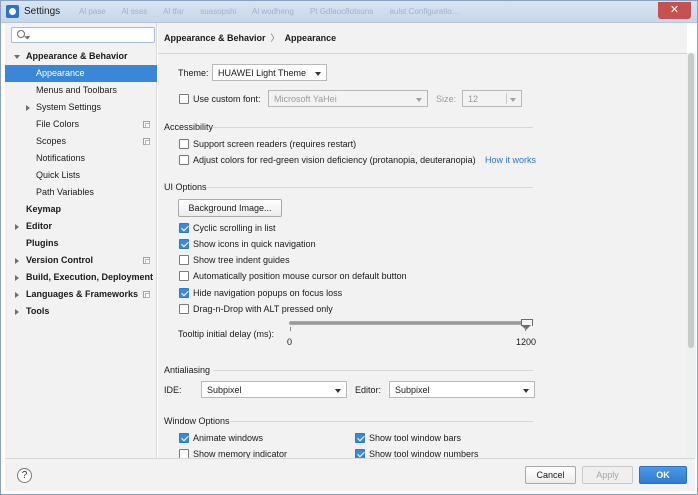  What do you see at coordinates (81, 311) in the screenshot?
I see `sidebar-item-tools: Tools` at bounding box center [81, 311].